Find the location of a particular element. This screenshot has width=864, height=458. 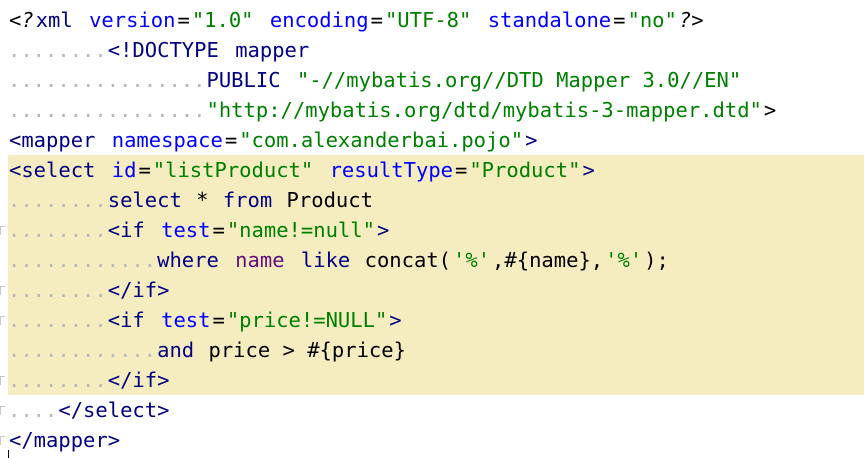

code-line: ....</select> is located at coordinates (89, 410).